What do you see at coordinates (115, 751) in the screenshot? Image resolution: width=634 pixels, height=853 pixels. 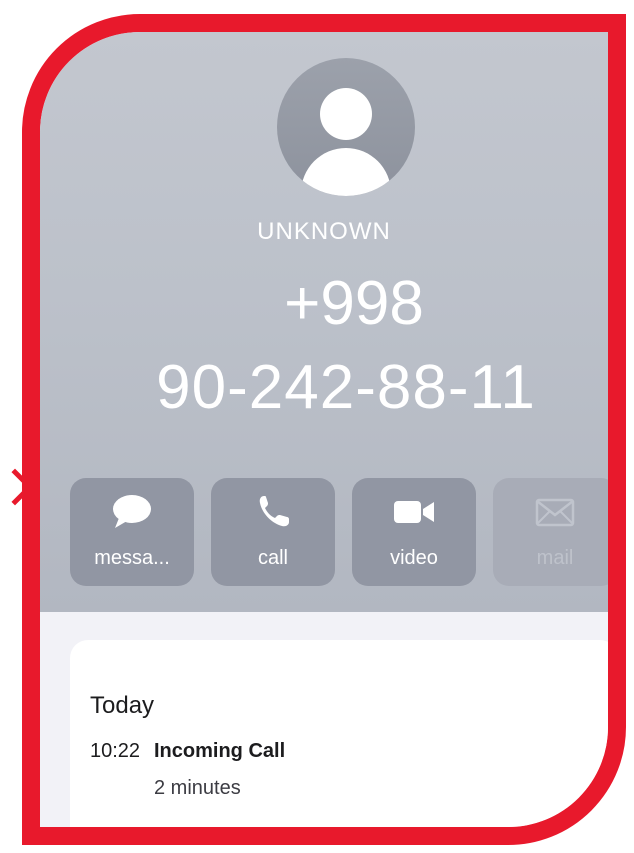 I see `call-time: 10:22` at bounding box center [115, 751].